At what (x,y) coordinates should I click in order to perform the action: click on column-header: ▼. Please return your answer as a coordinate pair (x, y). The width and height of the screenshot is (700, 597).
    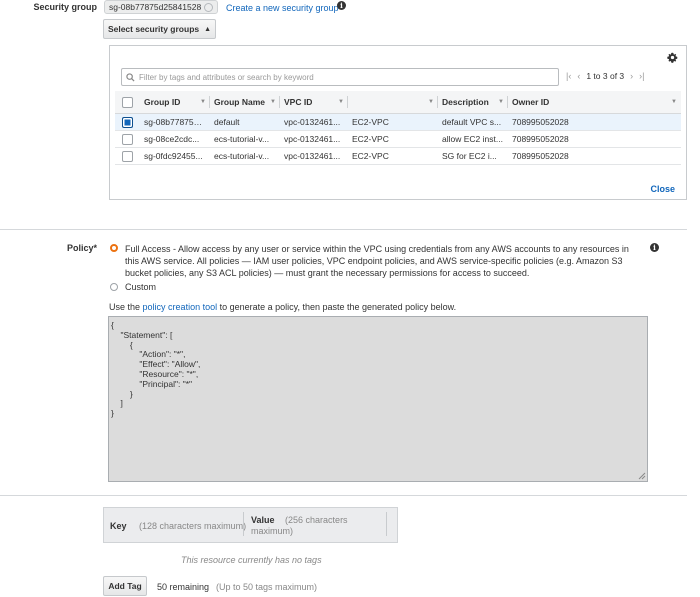
    Looking at the image, I should click on (393, 102).